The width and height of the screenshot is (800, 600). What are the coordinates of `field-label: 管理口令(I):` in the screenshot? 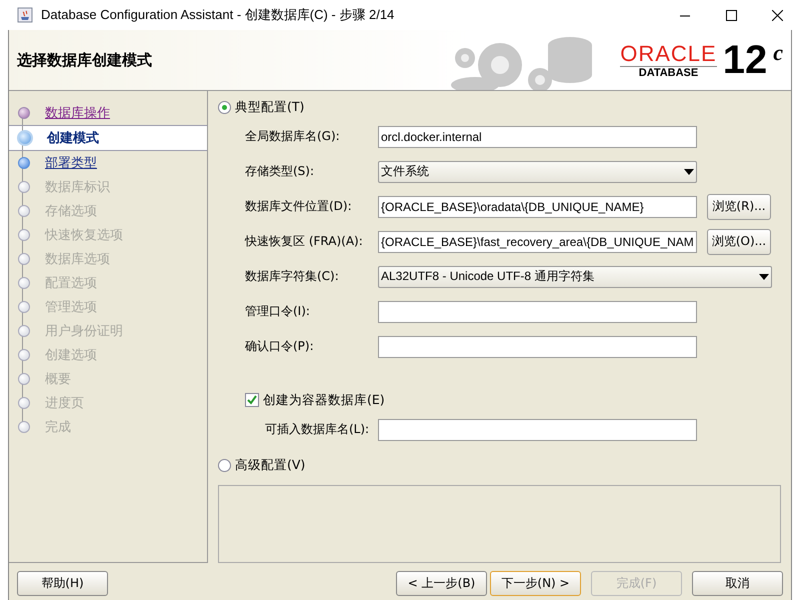 It's located at (277, 311).